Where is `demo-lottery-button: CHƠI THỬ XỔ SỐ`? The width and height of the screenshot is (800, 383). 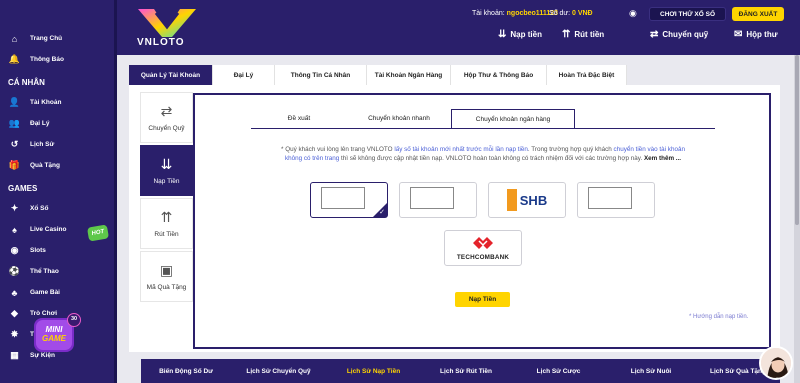
demo-lottery-button: CHƠI THỬ XỔ SỐ is located at coordinates (687, 14).